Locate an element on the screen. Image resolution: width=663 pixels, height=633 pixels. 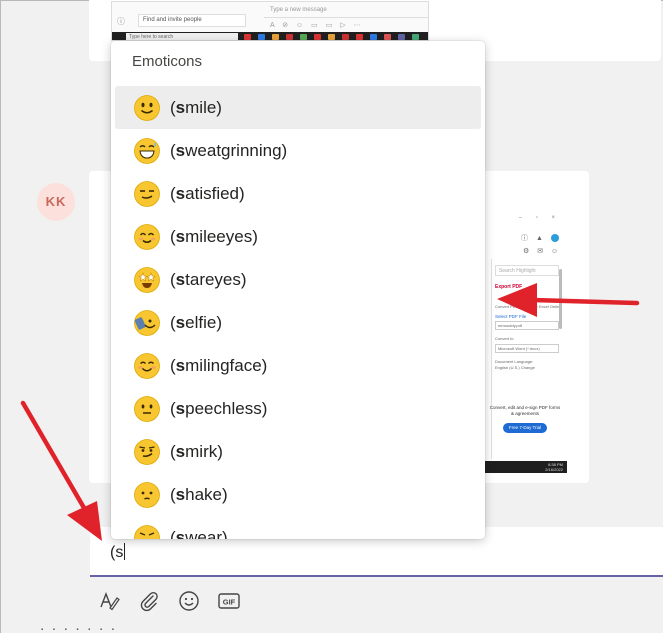
speechless-emoji-icon is located at coordinates (147, 408).